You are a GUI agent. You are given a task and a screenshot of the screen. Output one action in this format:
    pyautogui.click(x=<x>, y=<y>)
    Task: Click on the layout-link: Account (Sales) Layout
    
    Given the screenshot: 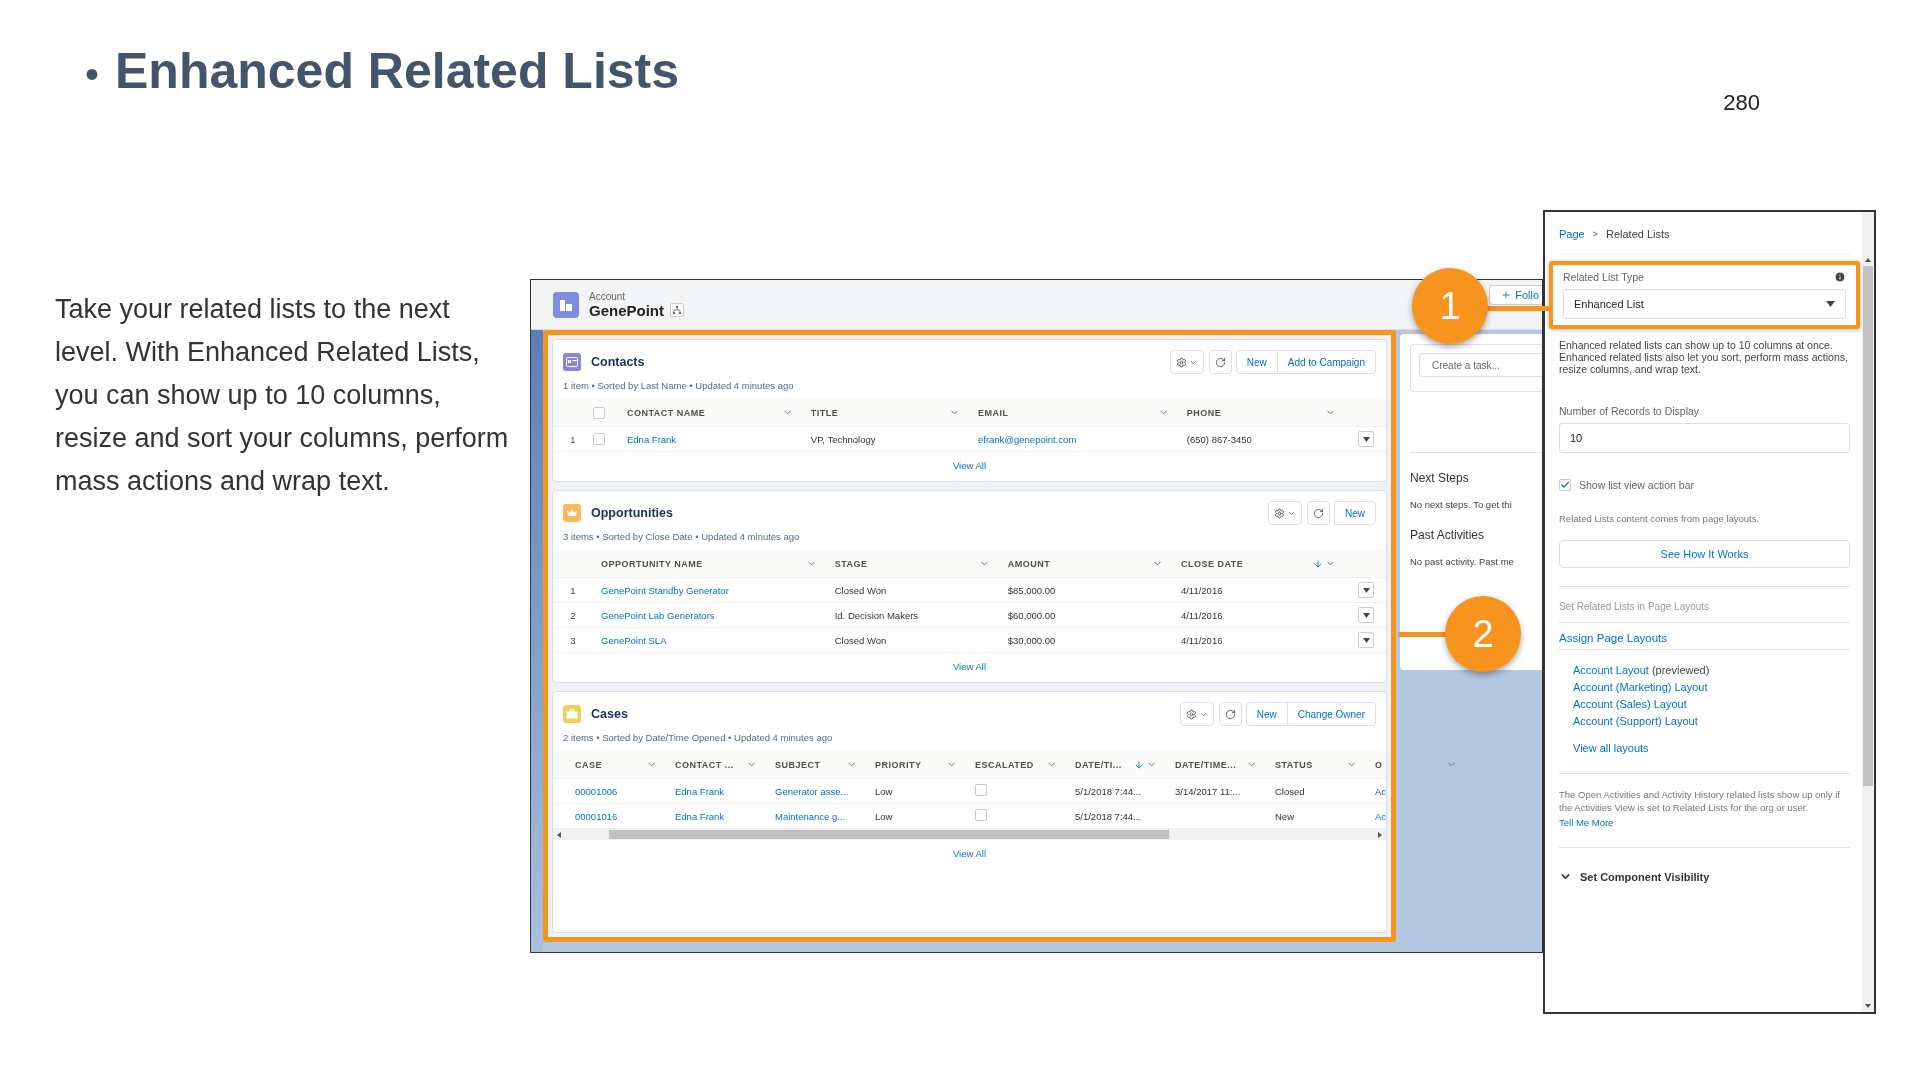 What is the action you would take?
    pyautogui.click(x=1704, y=704)
    